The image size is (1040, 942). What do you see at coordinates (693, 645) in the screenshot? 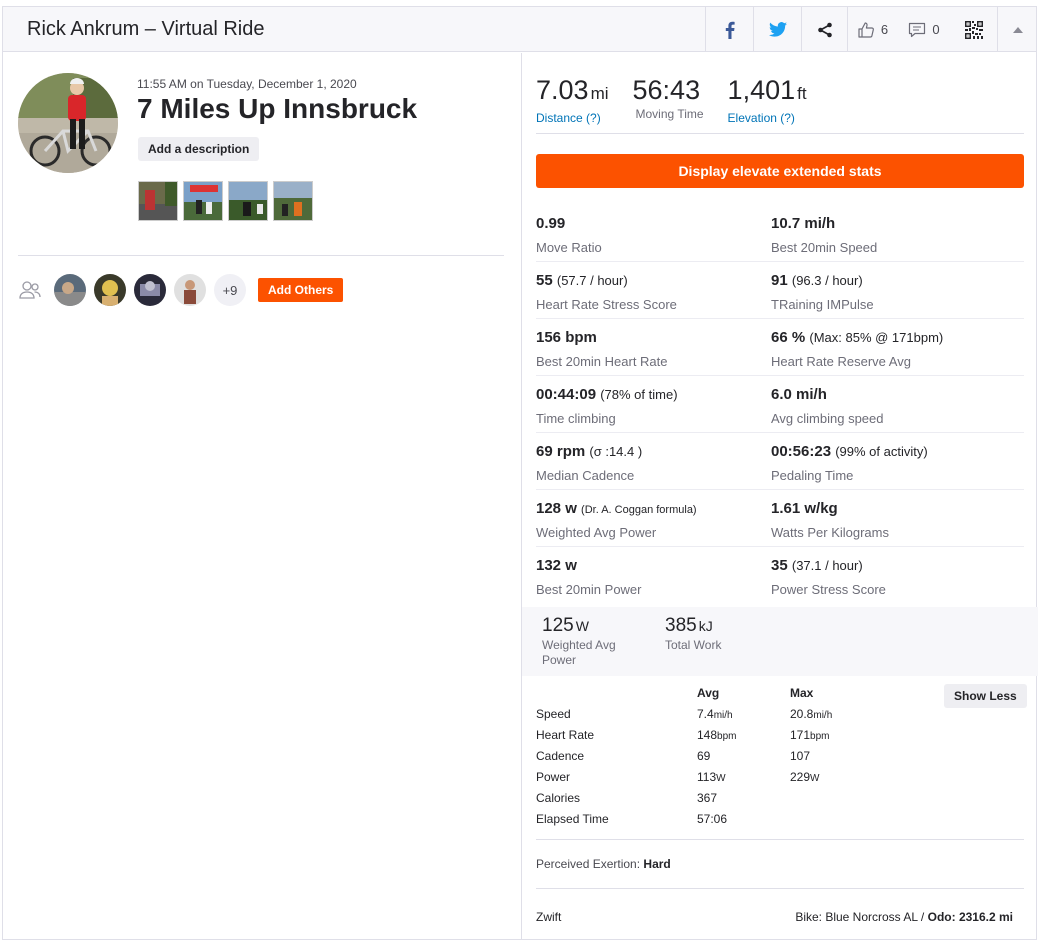
I see `total-work-label: Total Work` at bounding box center [693, 645].